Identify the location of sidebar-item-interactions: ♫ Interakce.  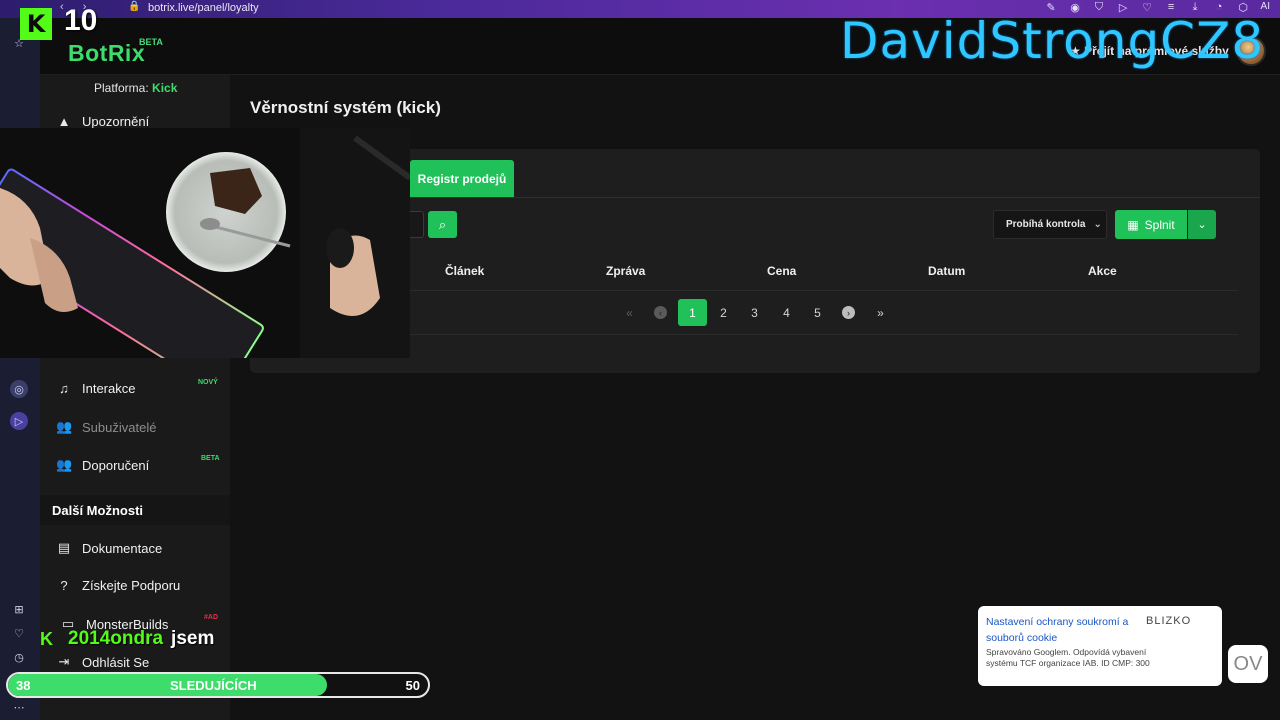
(95, 388).